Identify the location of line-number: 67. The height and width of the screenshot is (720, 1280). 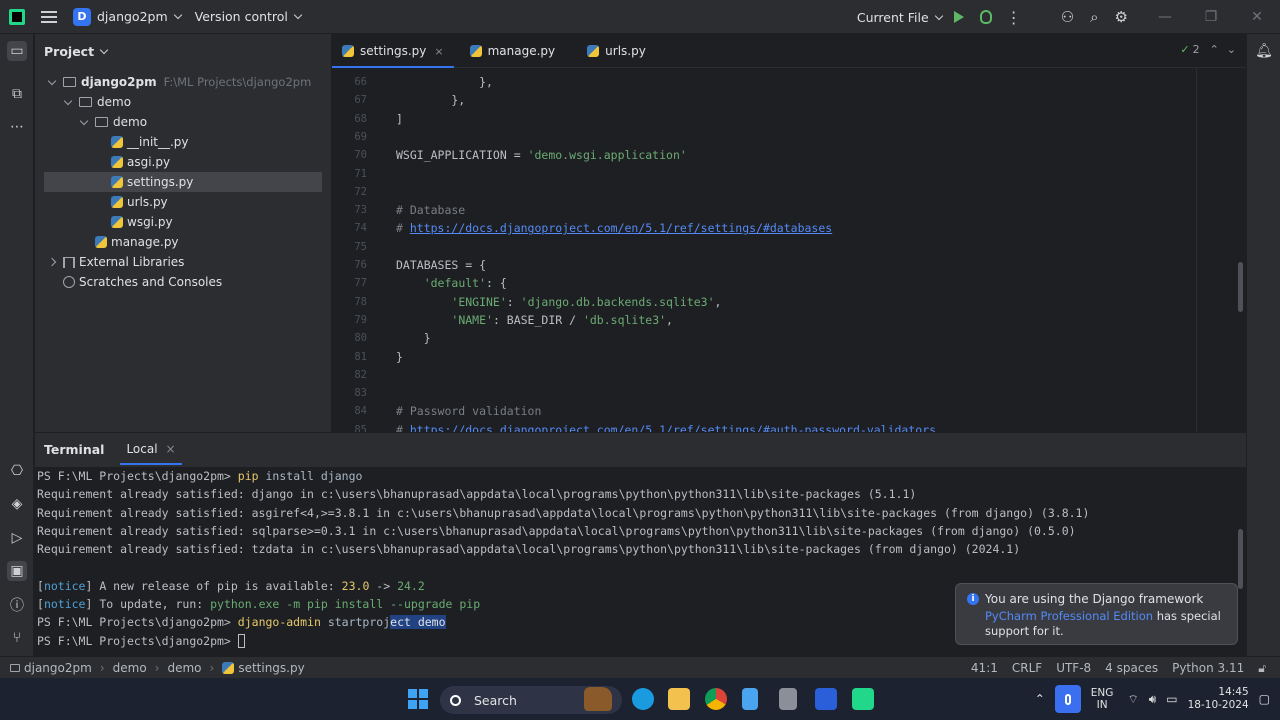
(349, 100).